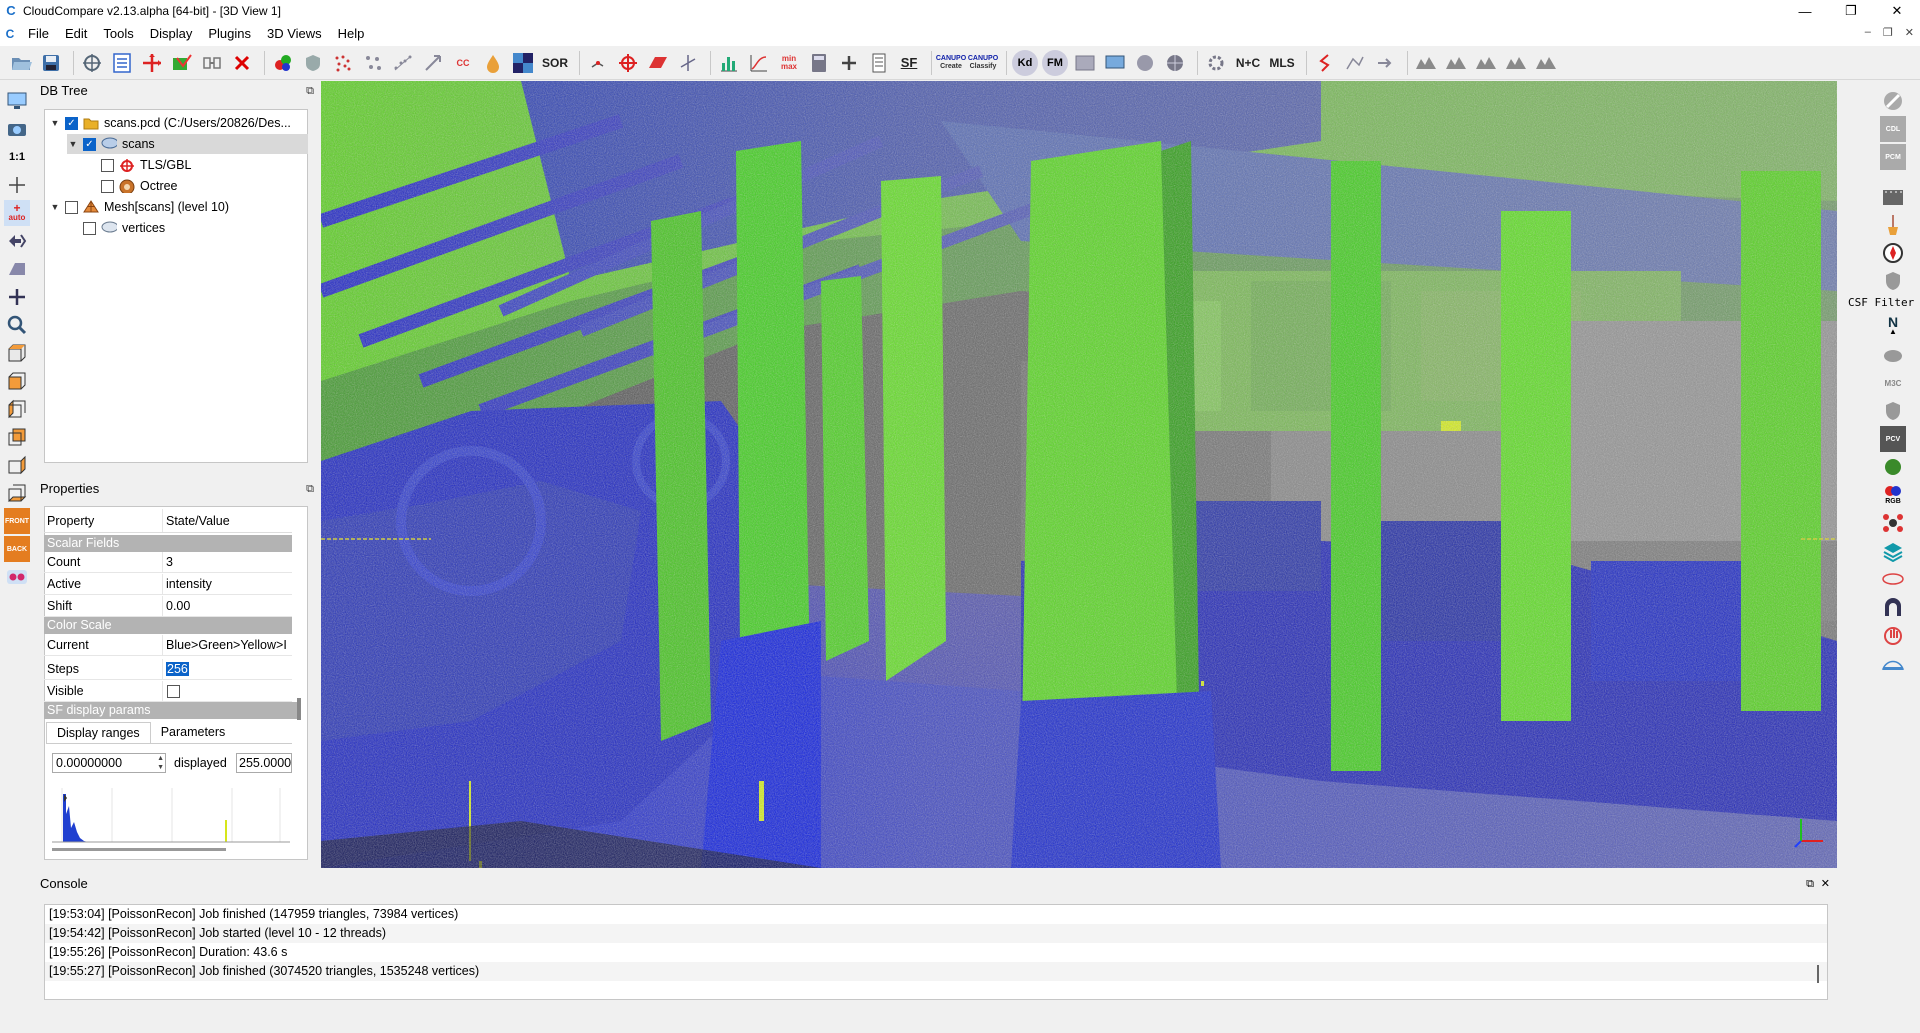 The height and width of the screenshot is (1033, 1920). Describe the element at coordinates (849, 63) in the screenshot. I see `add-sf-icon` at that location.